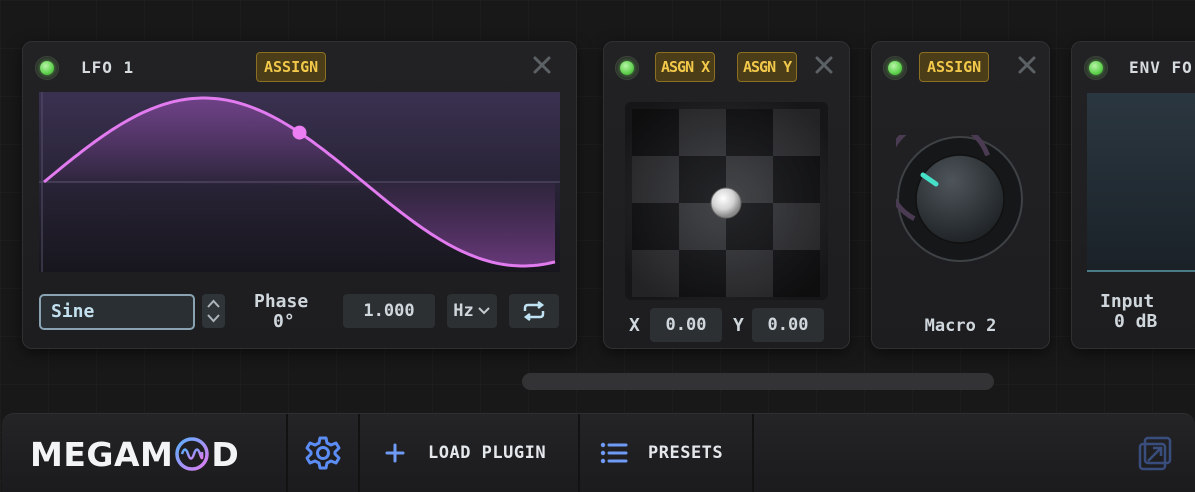 The height and width of the screenshot is (492, 1195). I want to click on xy-pad-handle, so click(726, 203).